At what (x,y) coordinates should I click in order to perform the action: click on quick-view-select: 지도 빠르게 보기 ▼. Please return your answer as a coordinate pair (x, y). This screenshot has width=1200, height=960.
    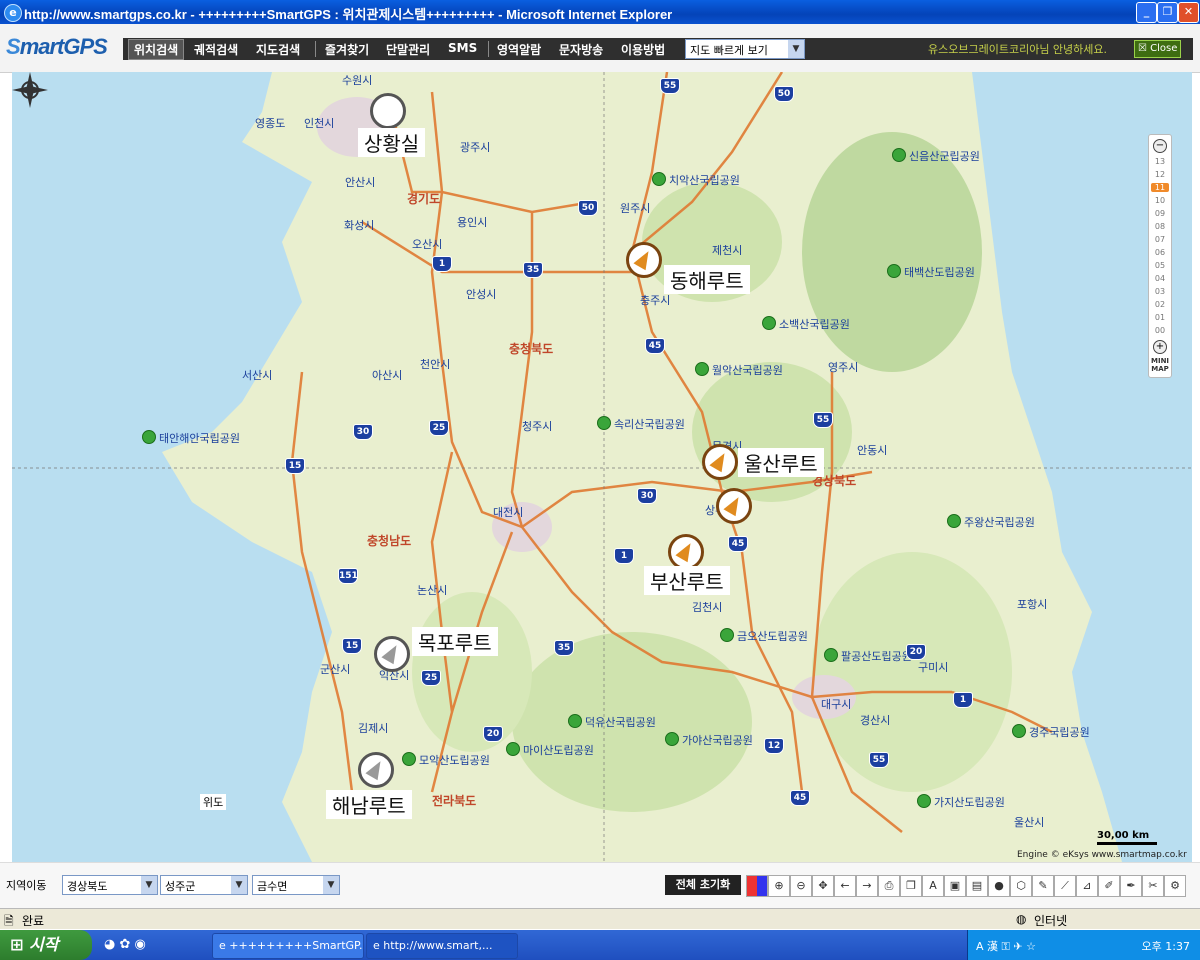
    Looking at the image, I should click on (745, 49).